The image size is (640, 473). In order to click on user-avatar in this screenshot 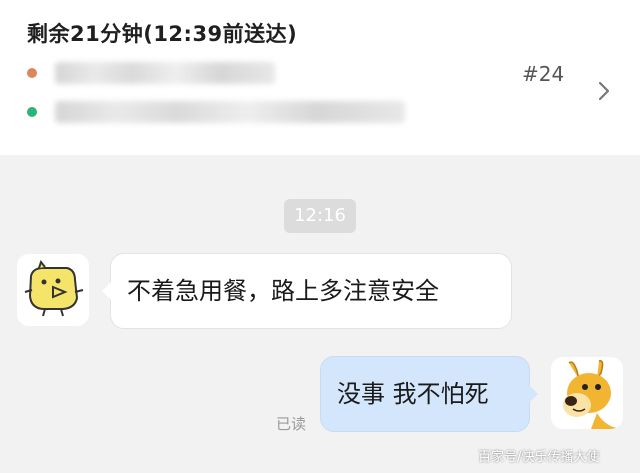, I will do `click(587, 393)`.